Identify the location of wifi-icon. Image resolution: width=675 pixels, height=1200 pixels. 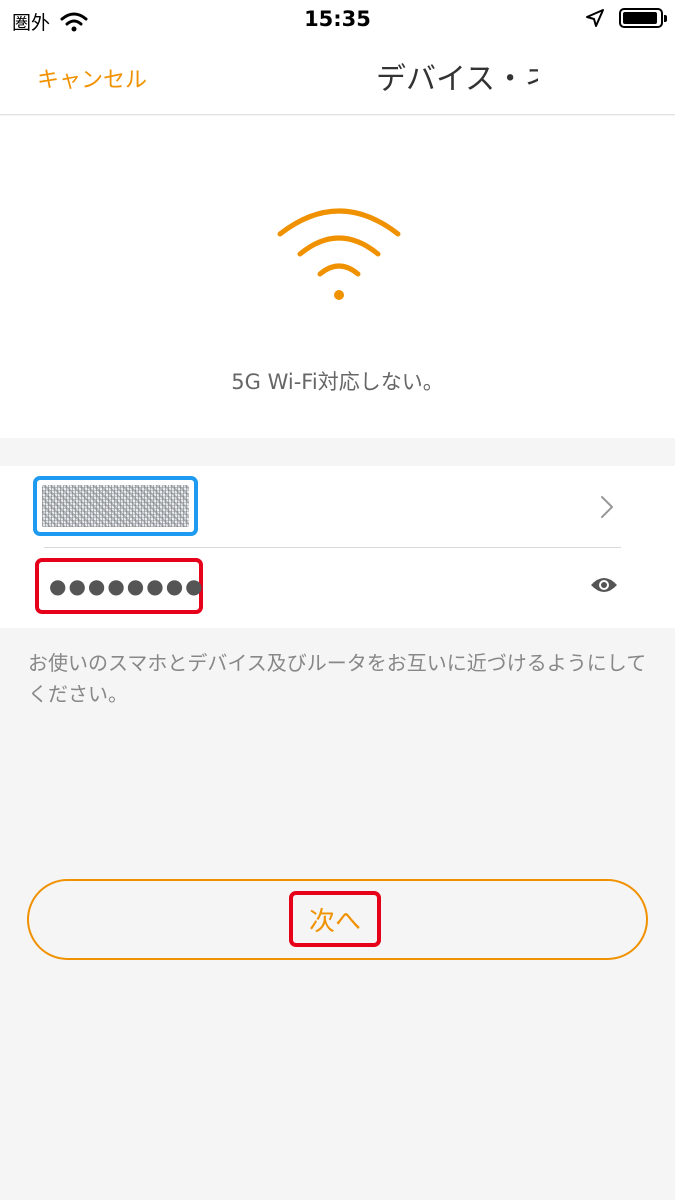
(339, 254).